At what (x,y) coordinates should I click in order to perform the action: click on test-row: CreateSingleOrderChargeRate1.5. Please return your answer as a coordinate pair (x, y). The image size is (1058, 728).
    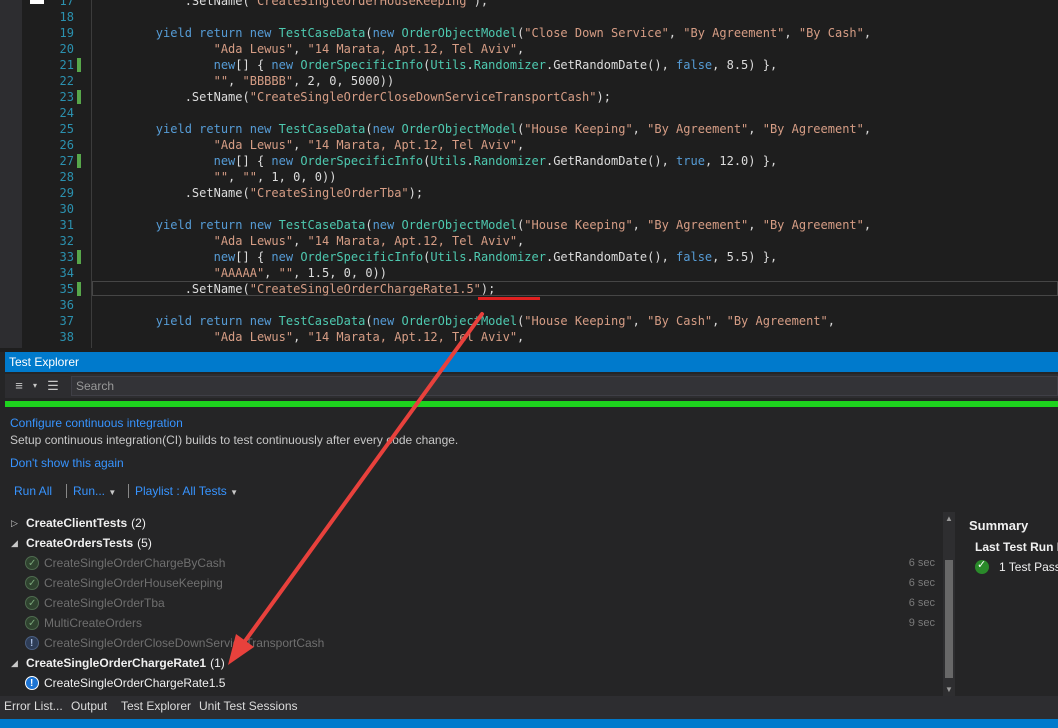
    Looking at the image, I should click on (473, 683).